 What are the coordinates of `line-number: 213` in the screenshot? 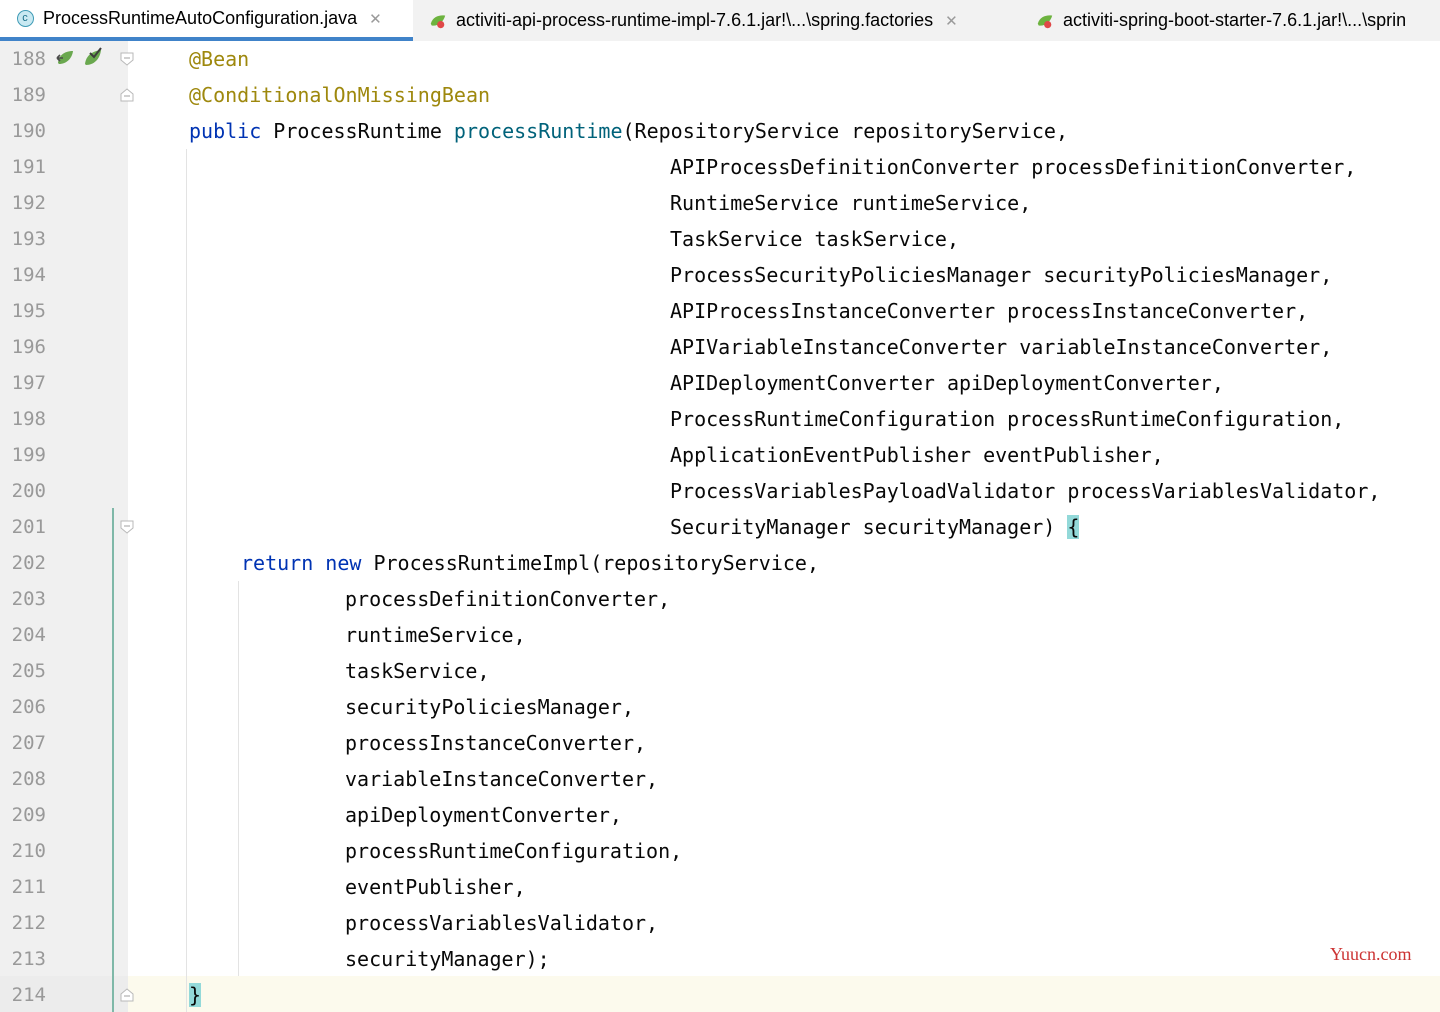 It's located at (28, 959).